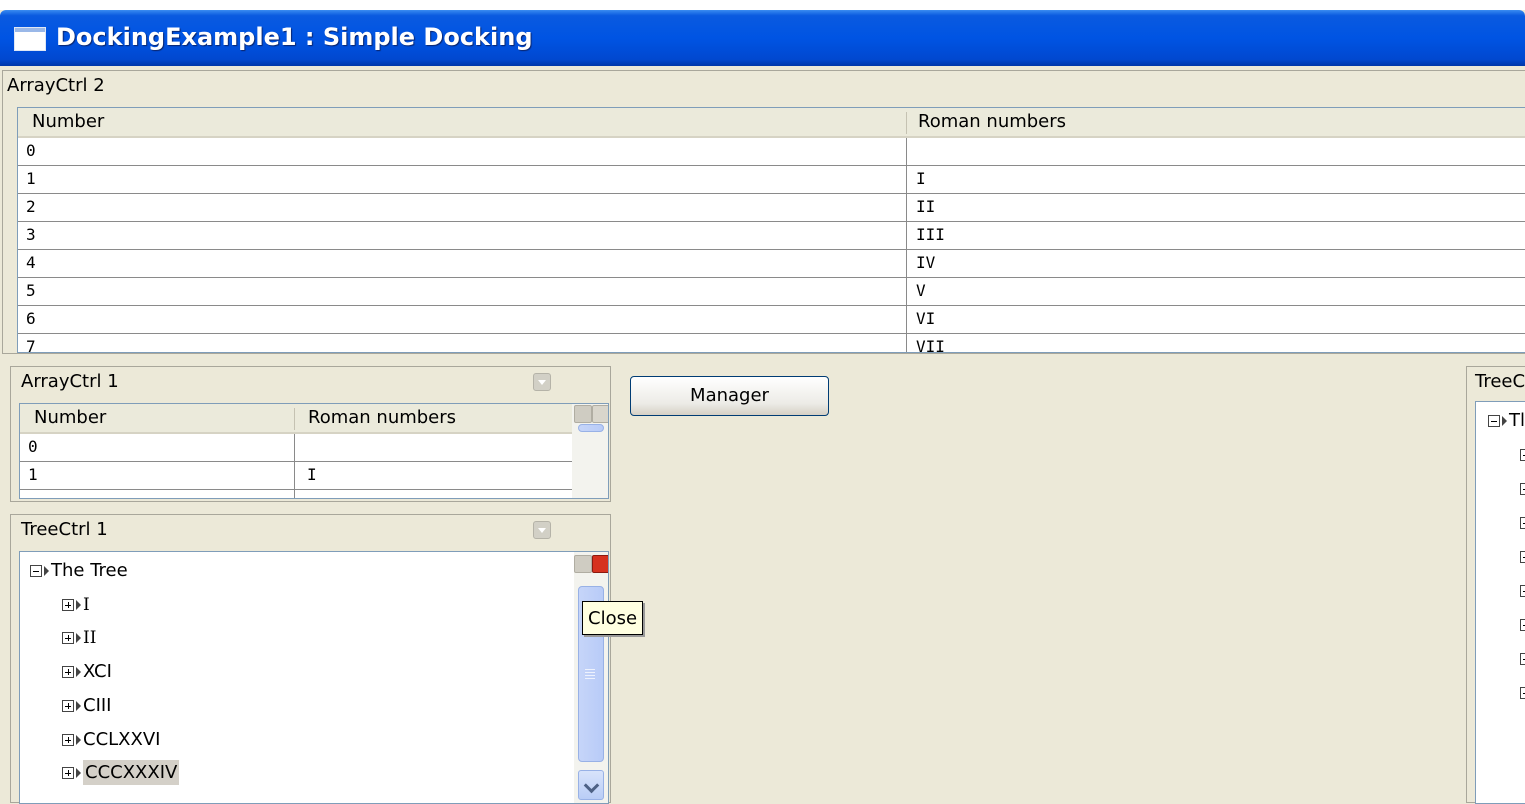 The image size is (1525, 804). What do you see at coordinates (70, 381) in the screenshot?
I see `array-ctrl-1-caption: ArrayCtrl 1` at bounding box center [70, 381].